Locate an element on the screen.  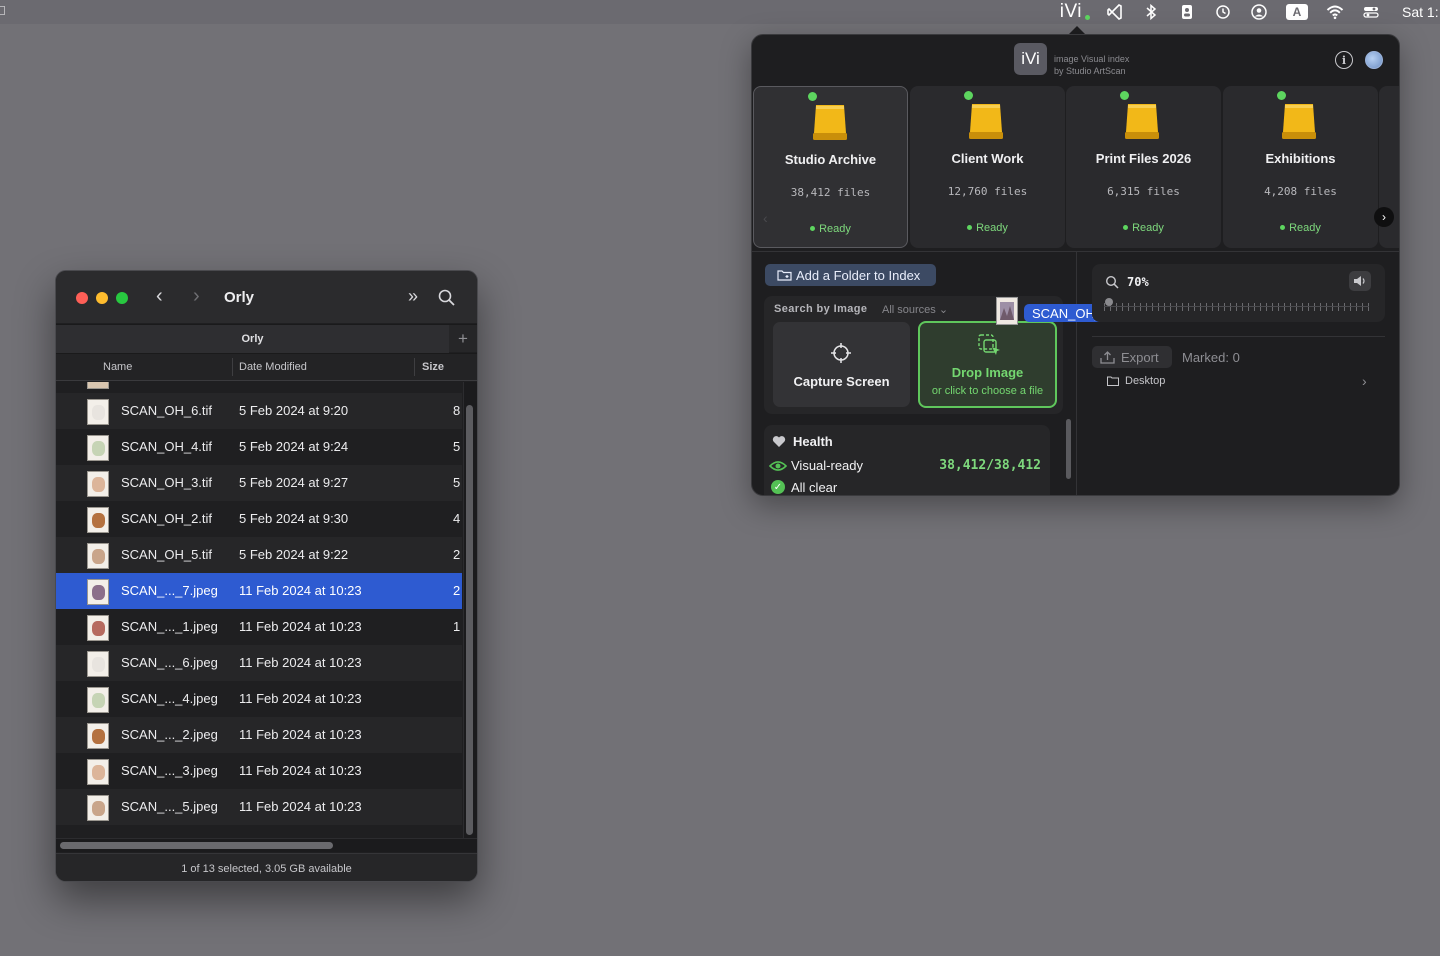
marked-count: Marked: 0 is located at coordinates (1211, 357).